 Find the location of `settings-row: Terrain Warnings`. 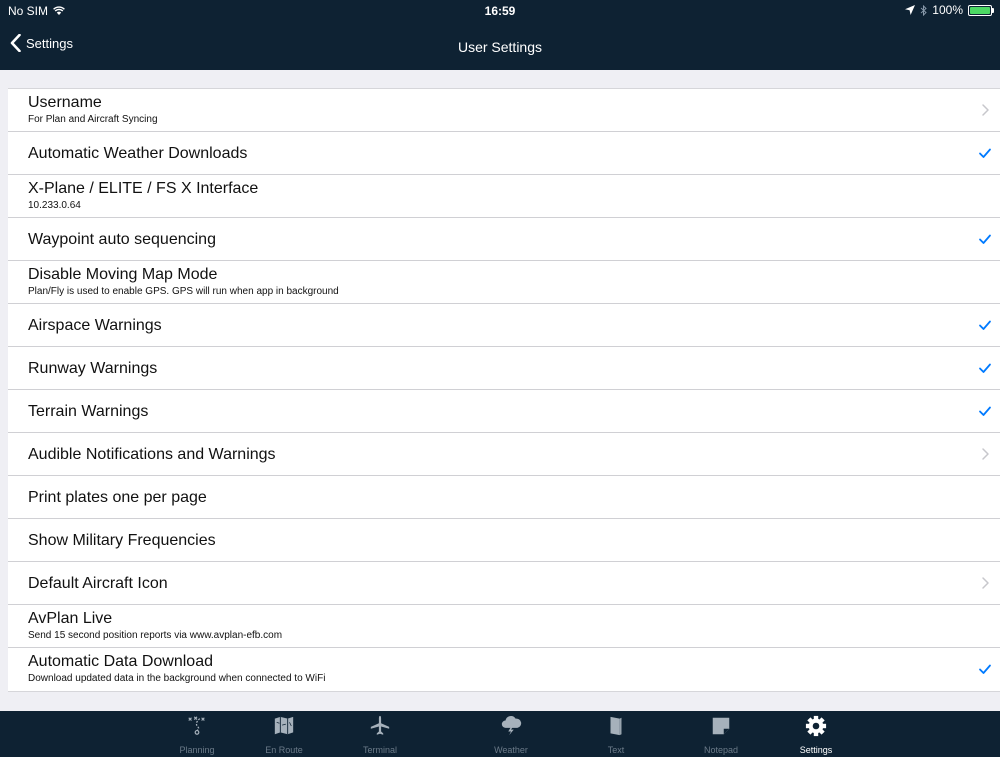

settings-row: Terrain Warnings is located at coordinates (504, 411).